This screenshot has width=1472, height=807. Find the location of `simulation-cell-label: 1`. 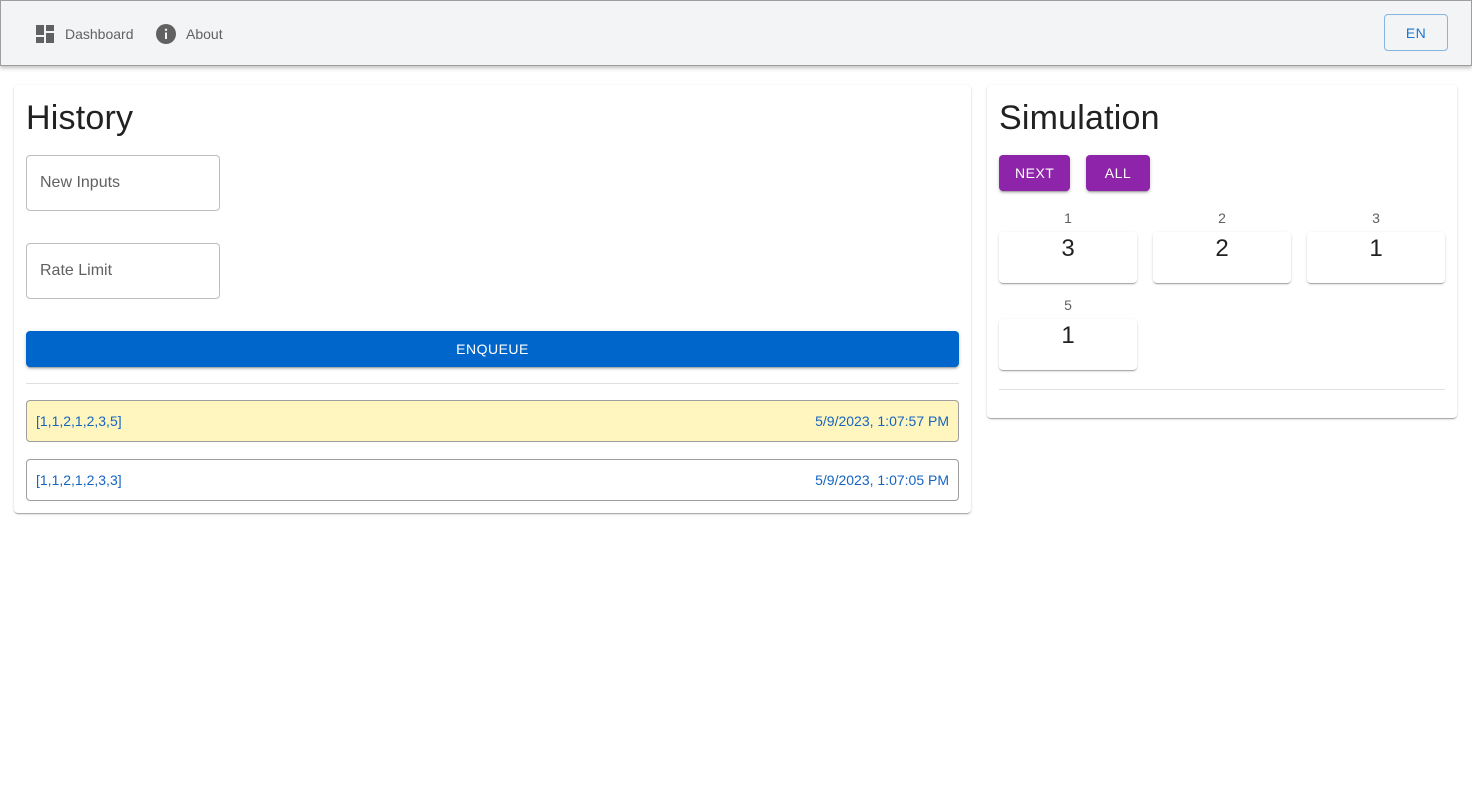

simulation-cell-label: 1 is located at coordinates (1068, 218).